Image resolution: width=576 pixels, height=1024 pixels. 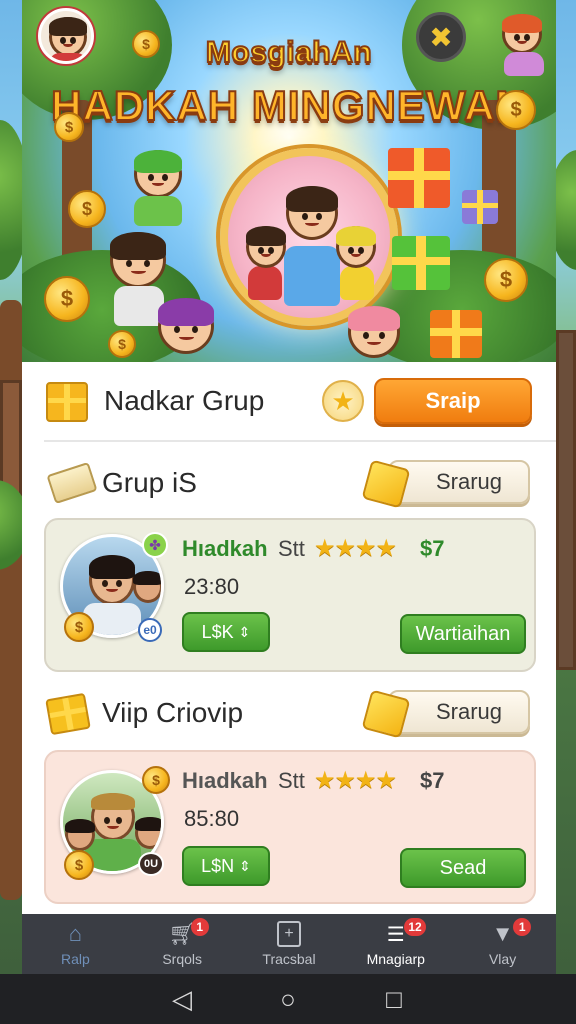 What do you see at coordinates (288, 934) in the screenshot?
I see `clipboard-icon: +` at bounding box center [288, 934].